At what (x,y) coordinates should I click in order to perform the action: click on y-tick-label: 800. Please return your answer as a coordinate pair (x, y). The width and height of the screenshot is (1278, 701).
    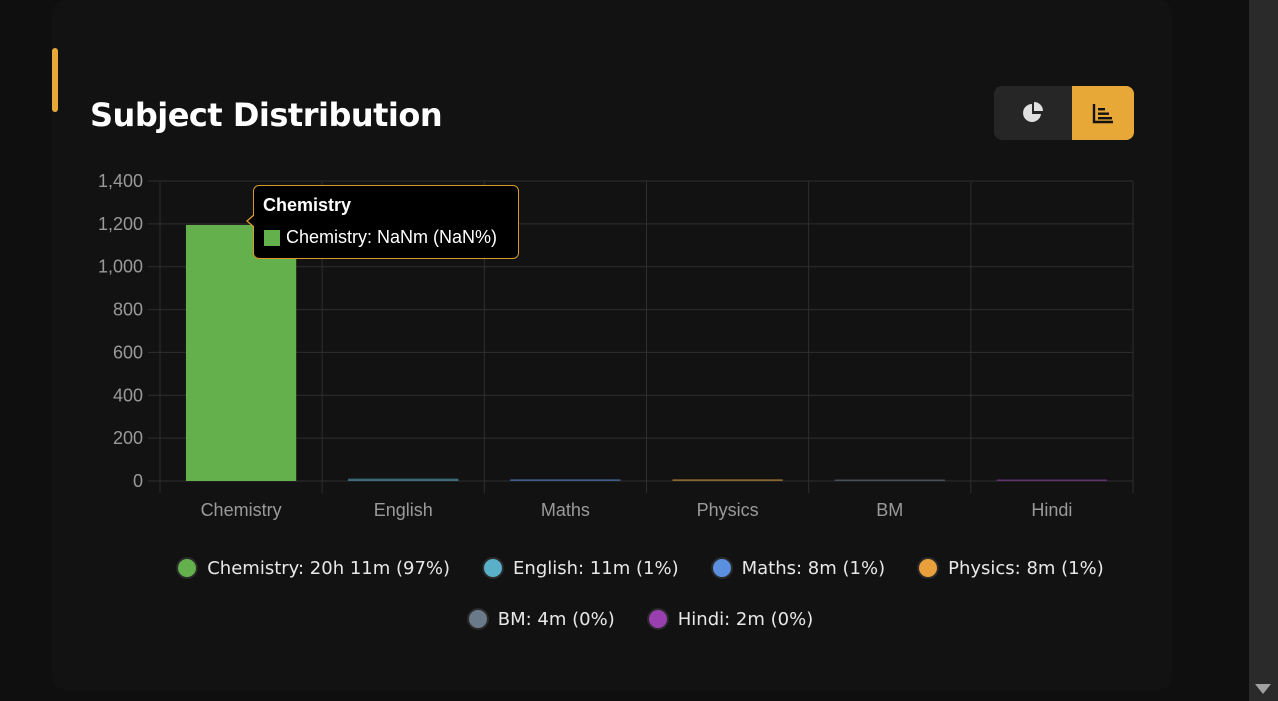
    Looking at the image, I should click on (128, 310).